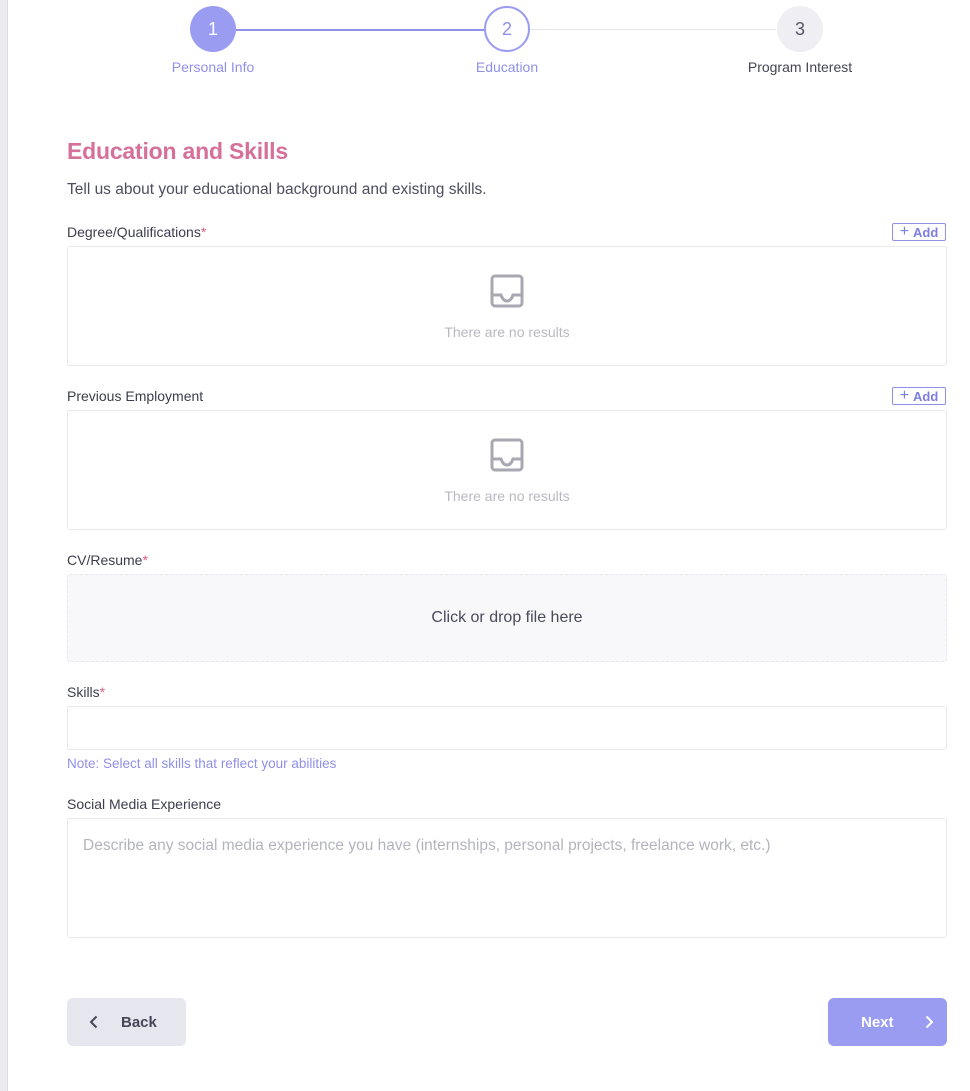 The width and height of the screenshot is (970, 1091). I want to click on employment-label-text: Previous Employment, so click(135, 396).